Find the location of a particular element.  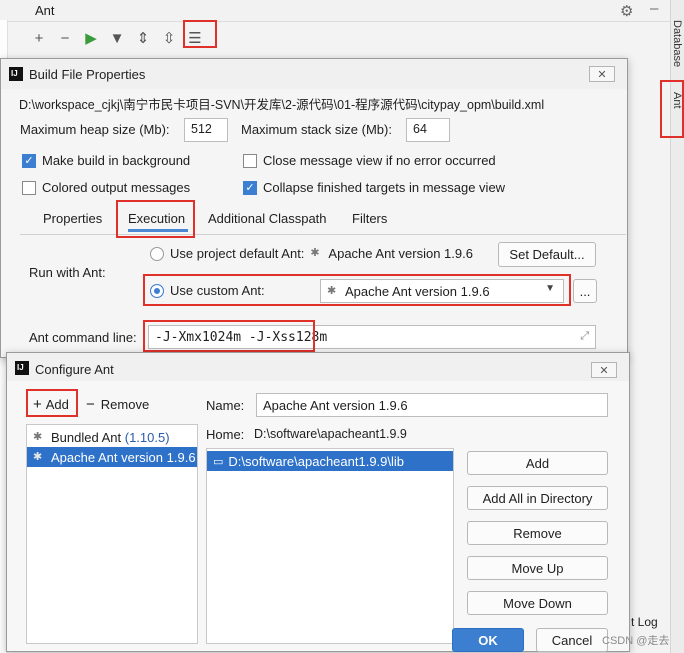

make-background-checkbox: ✓ Make build in background is located at coordinates (106, 160).